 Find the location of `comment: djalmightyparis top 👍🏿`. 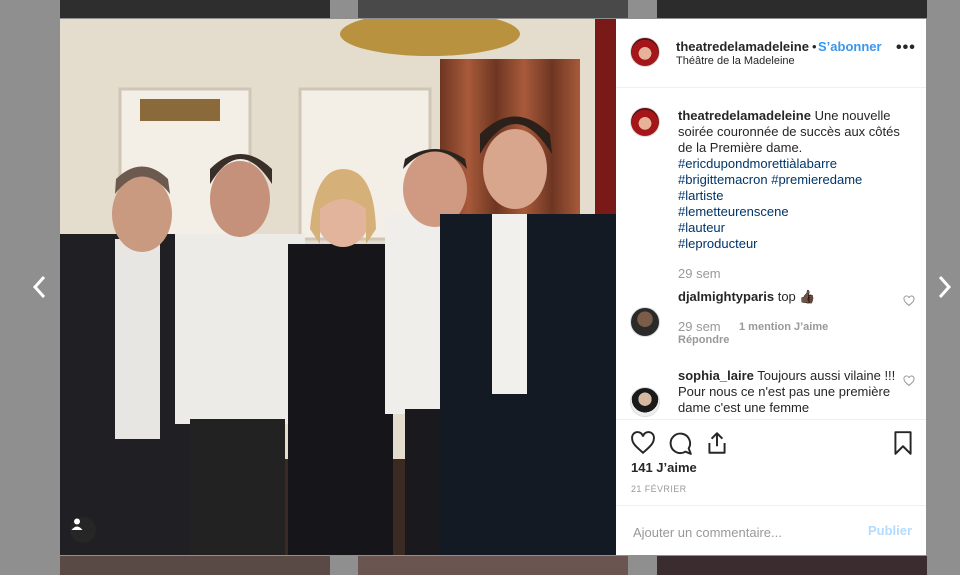

comment: djalmightyparis top 👍🏿 is located at coordinates (788, 297).